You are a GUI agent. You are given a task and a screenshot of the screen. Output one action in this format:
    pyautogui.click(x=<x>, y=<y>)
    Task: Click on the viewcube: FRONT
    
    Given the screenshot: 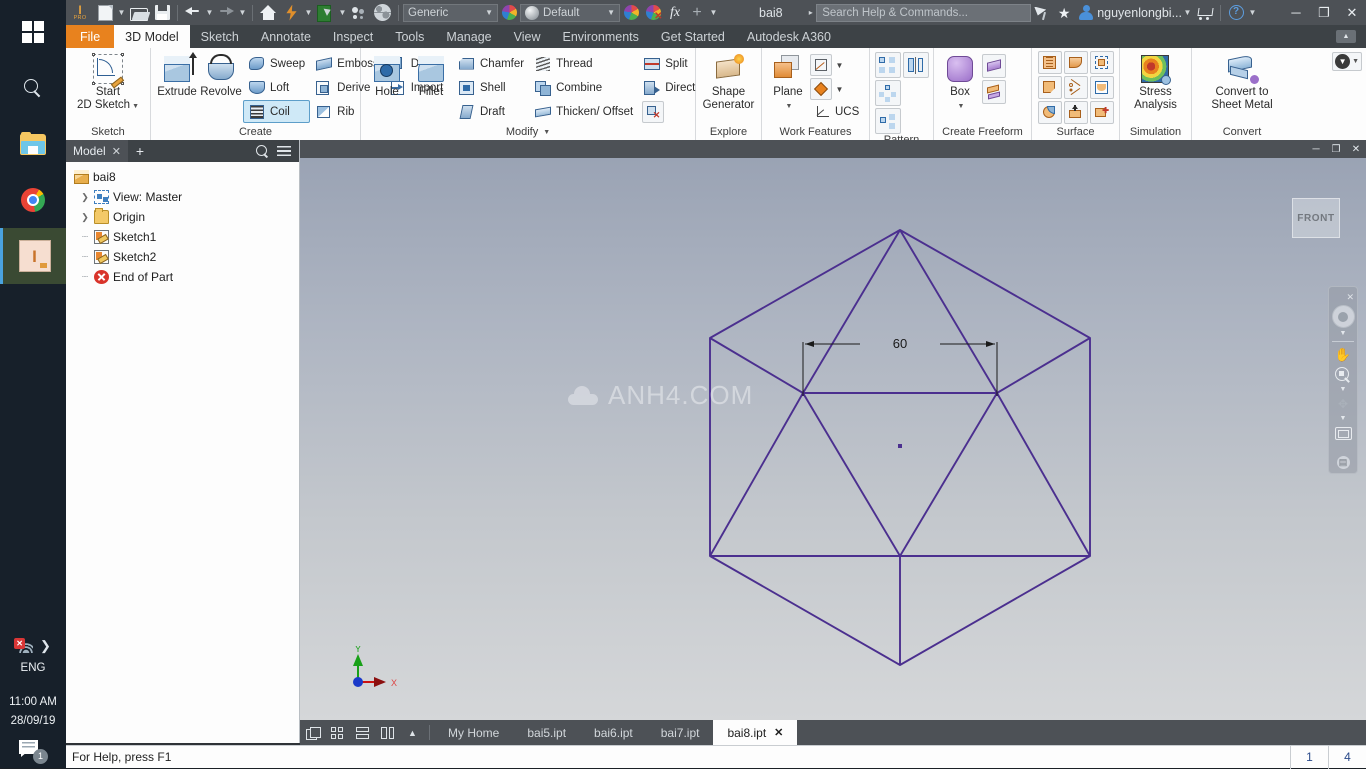 What is the action you would take?
    pyautogui.click(x=1316, y=221)
    